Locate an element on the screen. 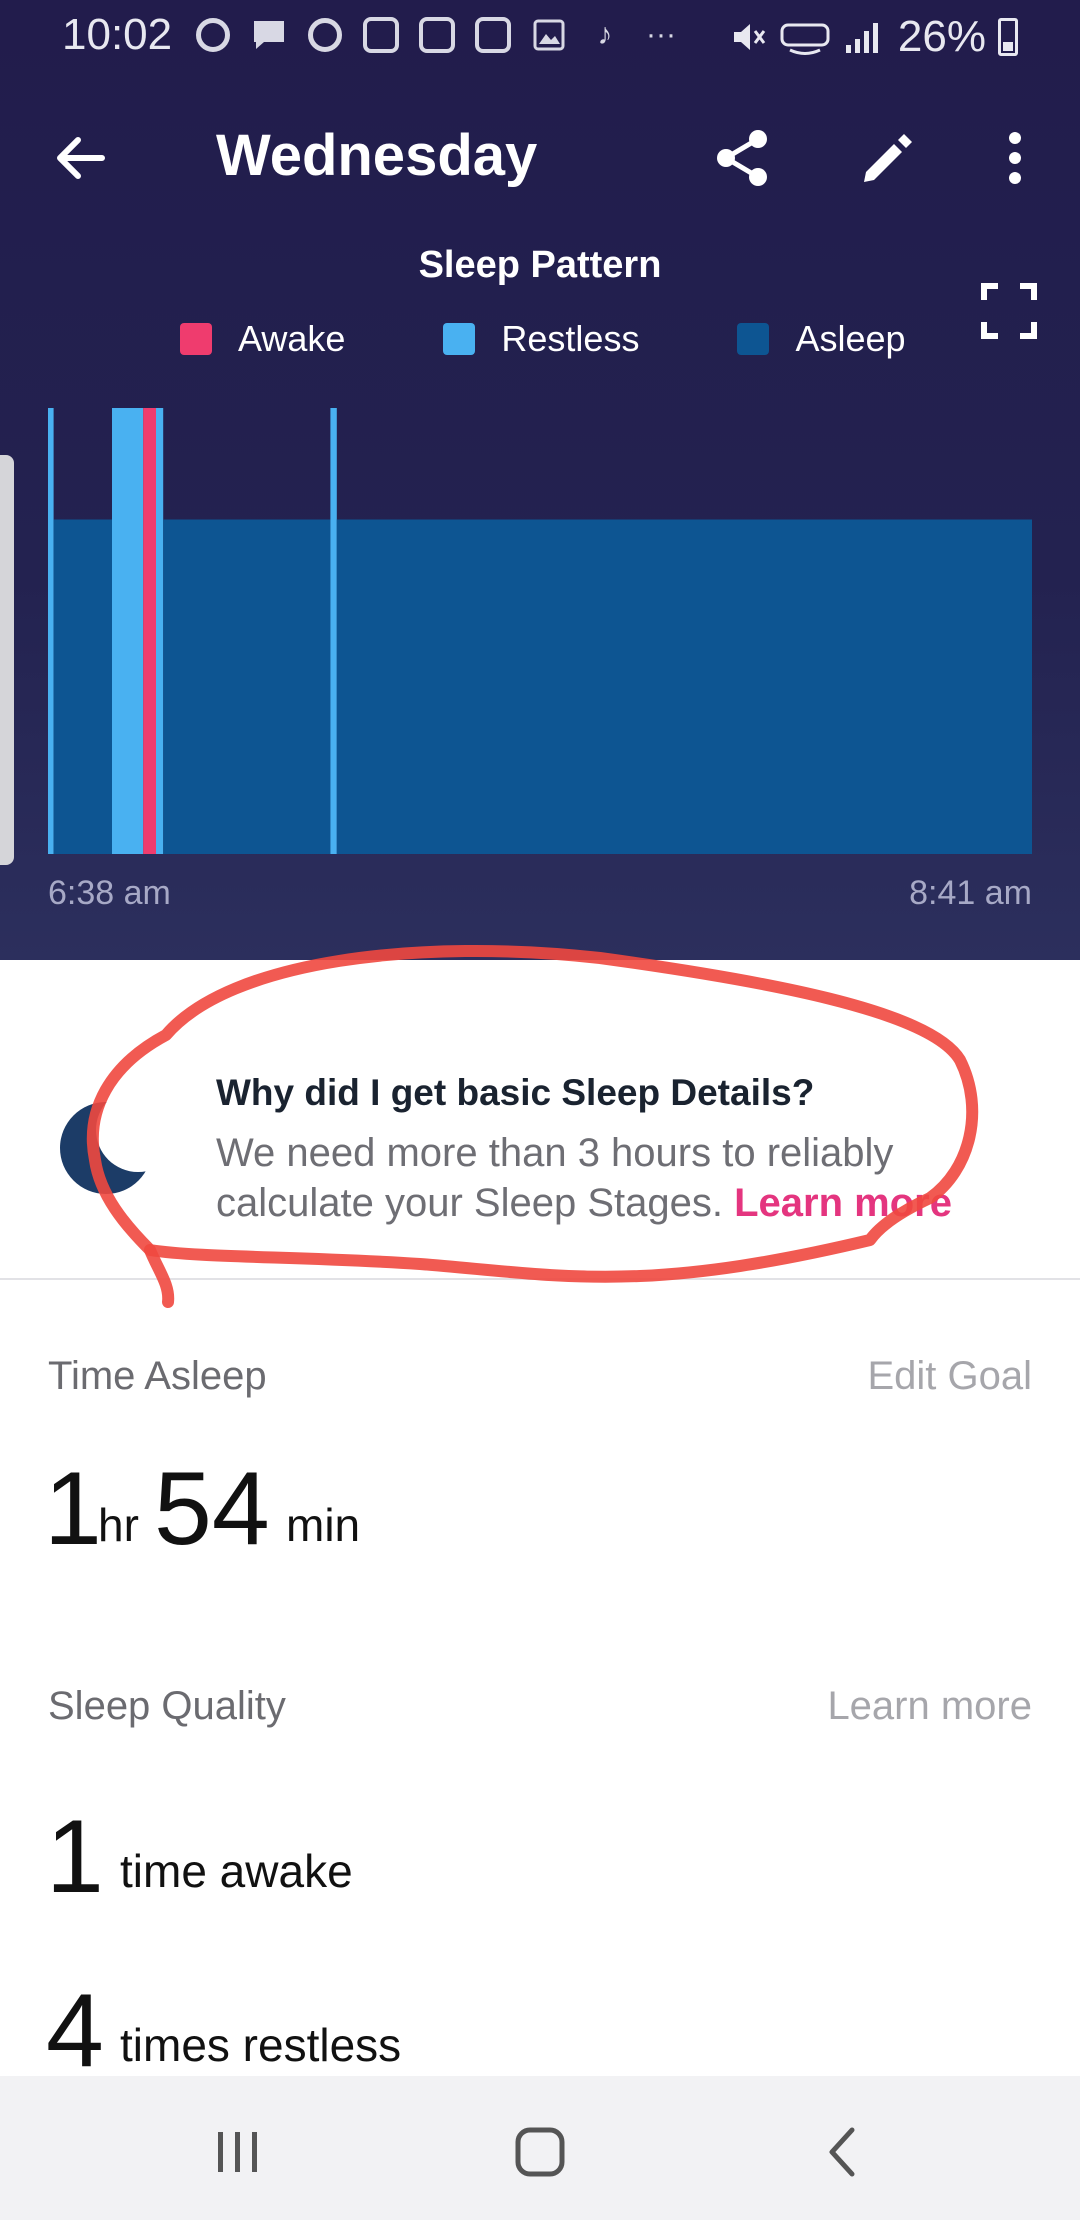  sleep-quality-learn-more-link: Learn more is located at coordinates (929, 1706).